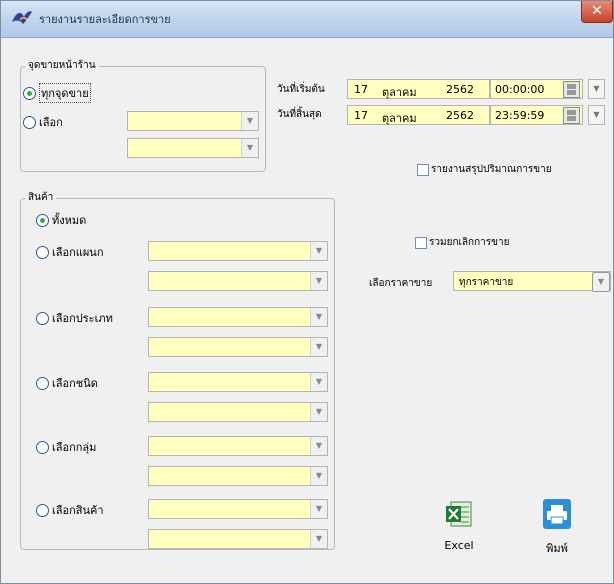 This screenshot has width=614, height=584. Describe the element at coordinates (401, 283) in the screenshot. I see `price-label: เลือกราคาขาย` at that location.